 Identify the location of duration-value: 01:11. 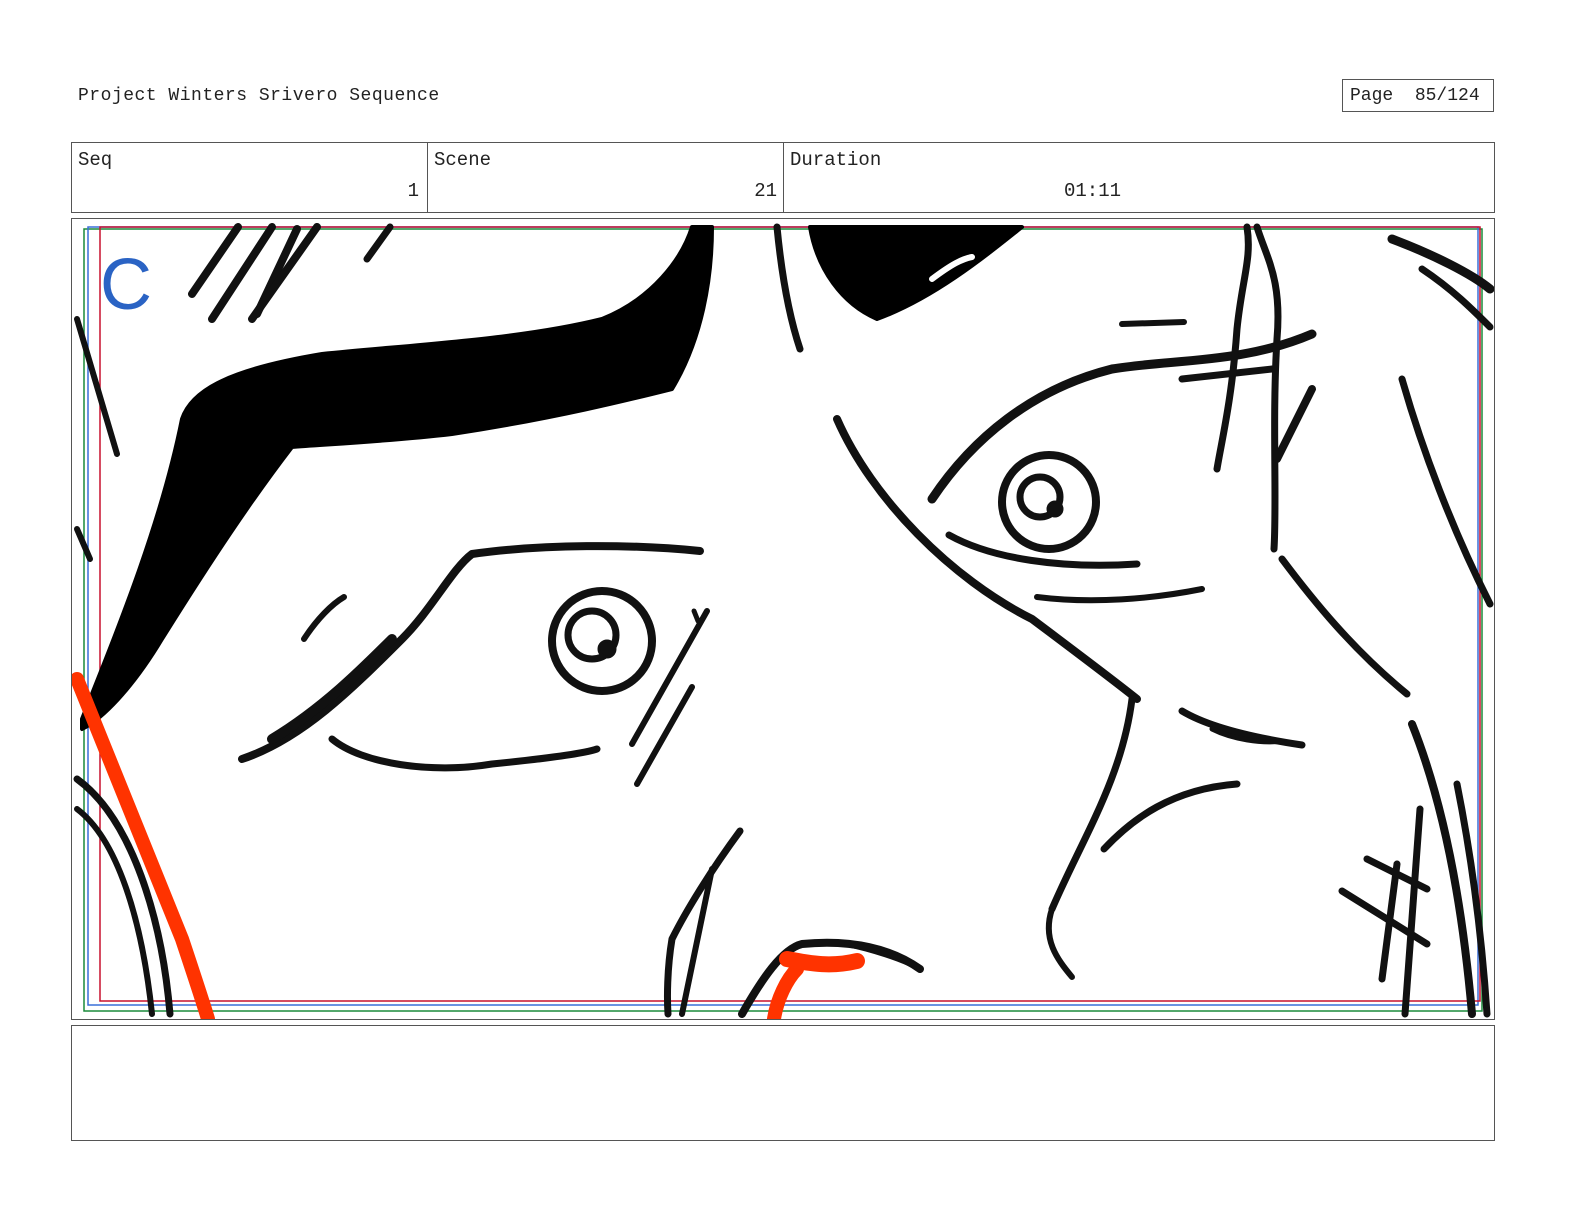
(1093, 191).